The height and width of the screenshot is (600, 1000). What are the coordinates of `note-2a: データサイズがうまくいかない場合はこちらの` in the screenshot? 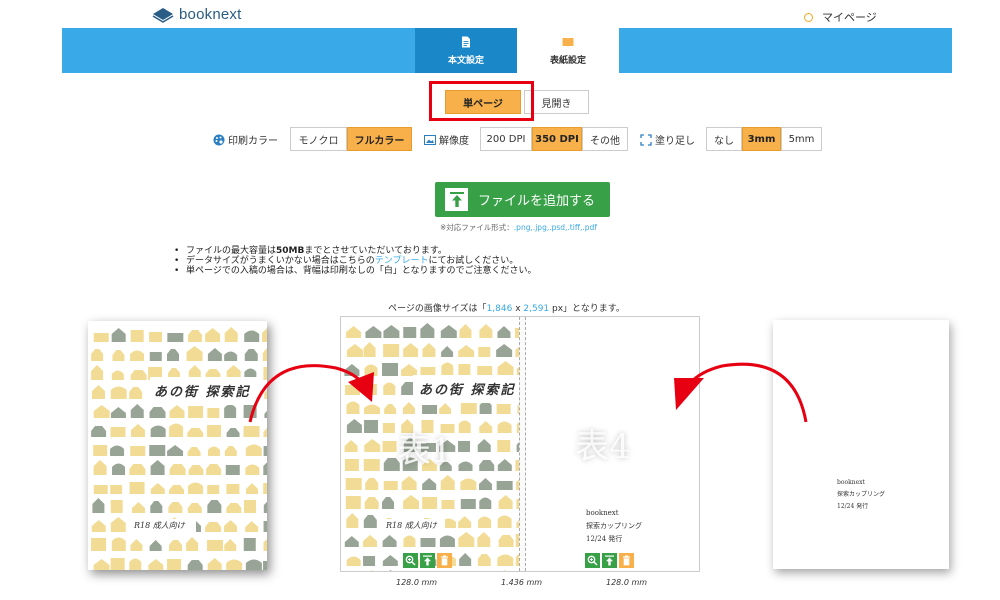 It's located at (280, 261).